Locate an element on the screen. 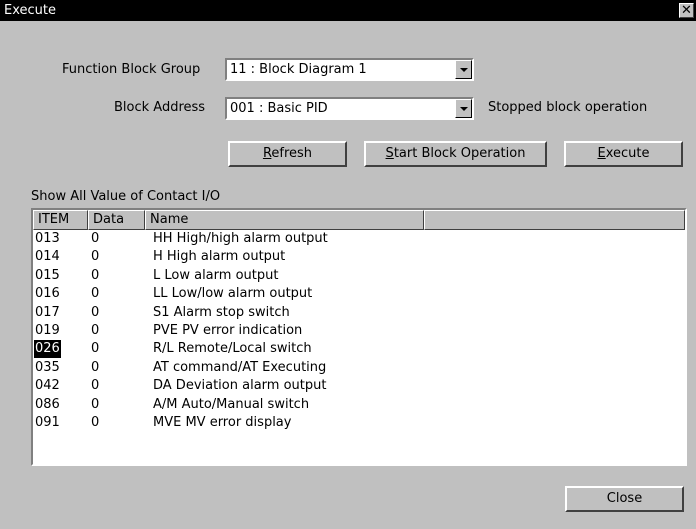 The width and height of the screenshot is (696, 529). section-label: Show All Value of Contact I/O is located at coordinates (126, 196).